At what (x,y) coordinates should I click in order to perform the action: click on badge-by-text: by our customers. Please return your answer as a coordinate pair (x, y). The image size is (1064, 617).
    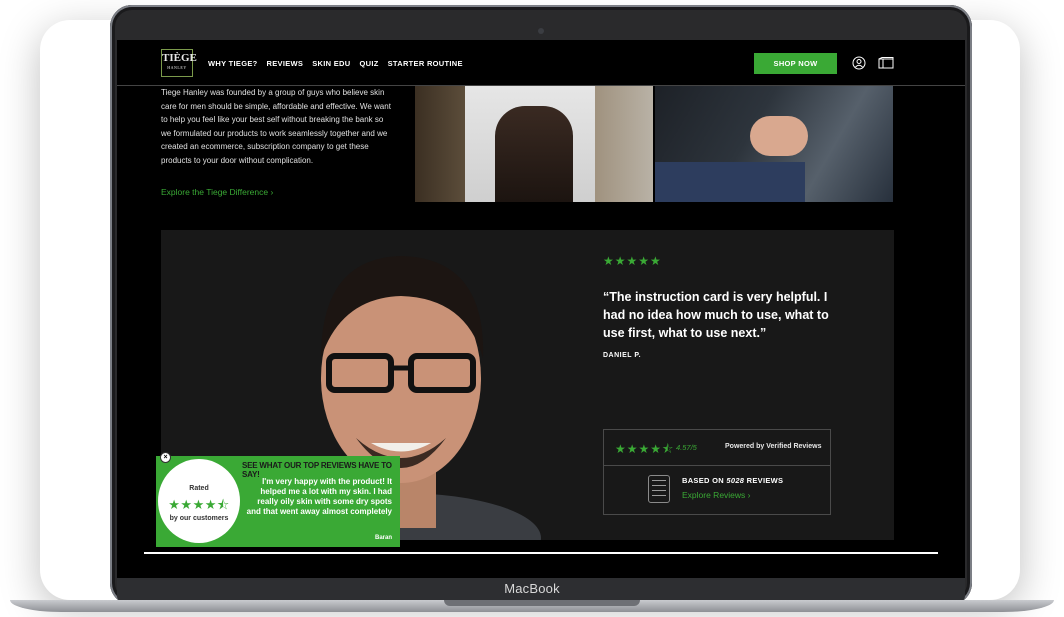
    Looking at the image, I should click on (199, 518).